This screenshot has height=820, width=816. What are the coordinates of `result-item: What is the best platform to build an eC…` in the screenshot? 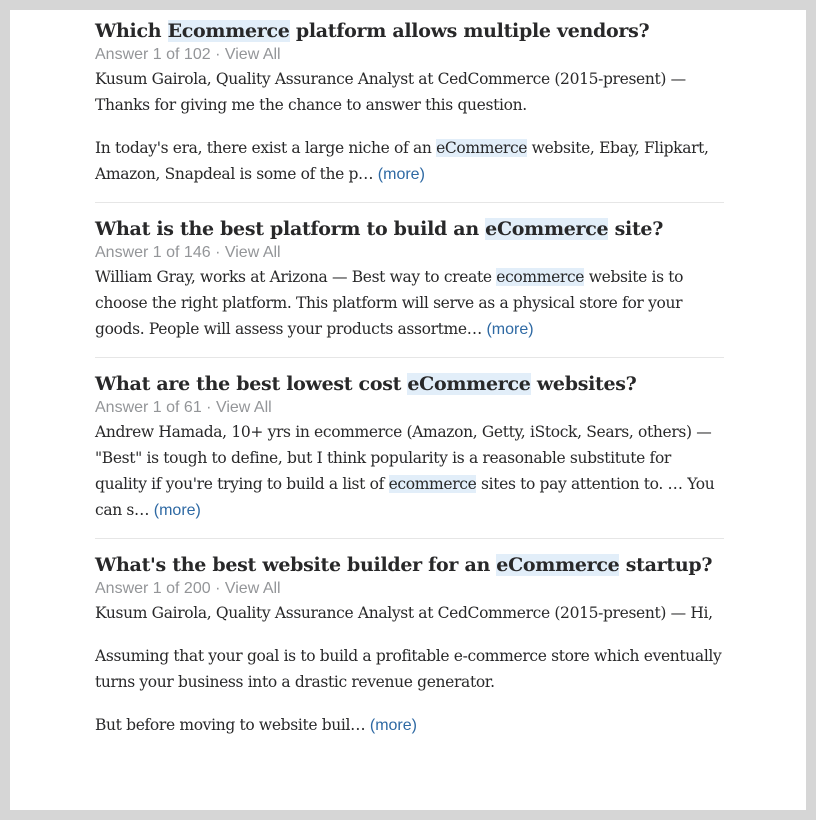 It's located at (409, 280).